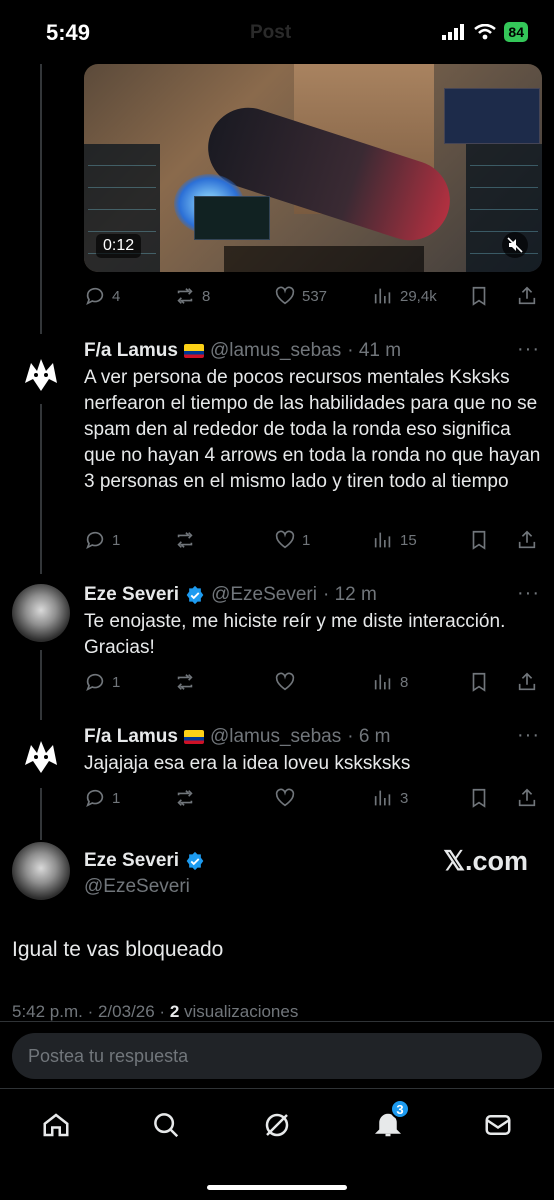 The height and width of the screenshot is (1200, 554). I want to click on views-count: 3, so click(404, 798).